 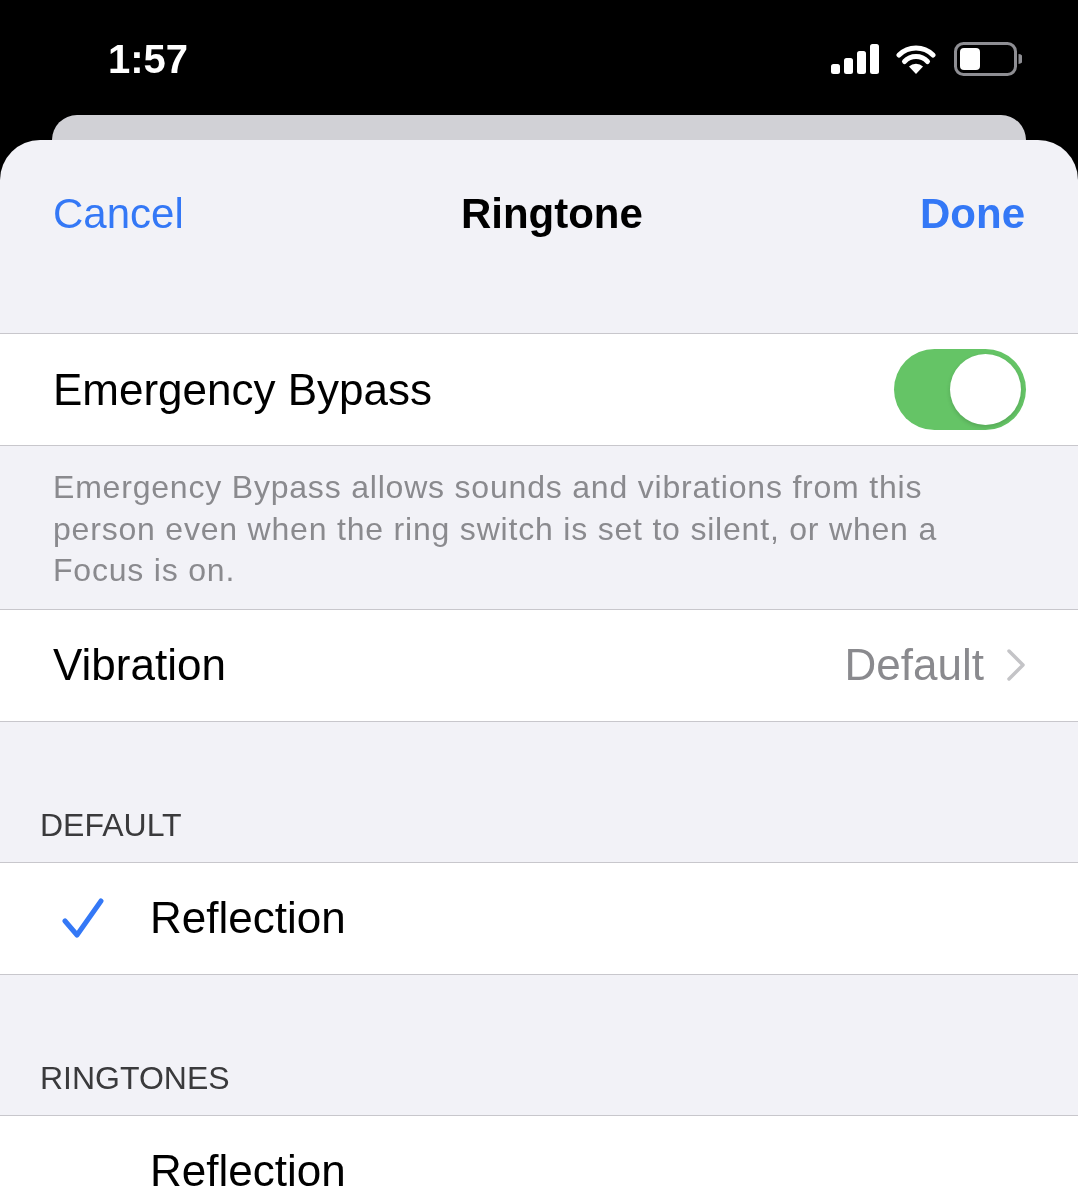 What do you see at coordinates (914, 665) in the screenshot?
I see `row-value: Default` at bounding box center [914, 665].